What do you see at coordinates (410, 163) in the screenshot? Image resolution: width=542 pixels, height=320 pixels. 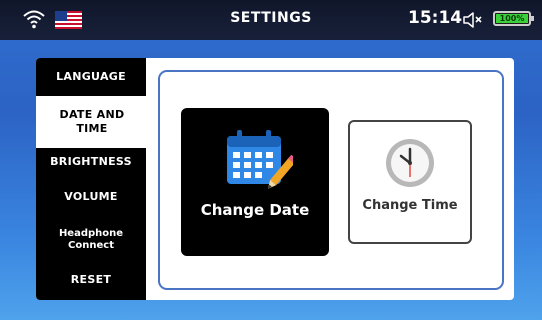 I see `clock-icon` at bounding box center [410, 163].